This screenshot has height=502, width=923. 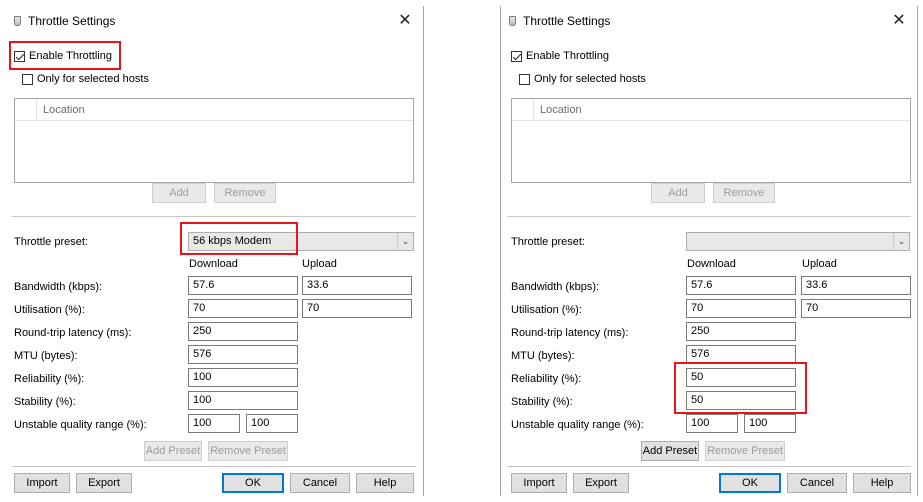 What do you see at coordinates (567, 56) in the screenshot?
I see `enable-throttling-label: Enable Throttling` at bounding box center [567, 56].